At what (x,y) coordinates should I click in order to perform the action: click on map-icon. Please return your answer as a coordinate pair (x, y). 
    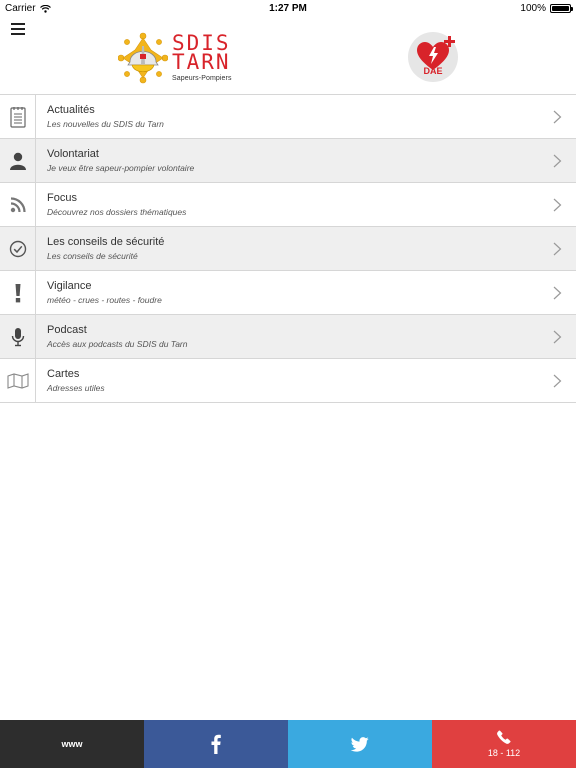
    Looking at the image, I should click on (17, 380).